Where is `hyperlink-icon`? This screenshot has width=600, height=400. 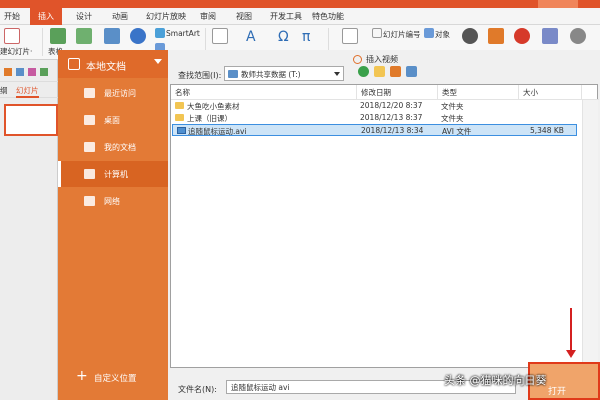 hyperlink-icon is located at coordinates (550, 36).